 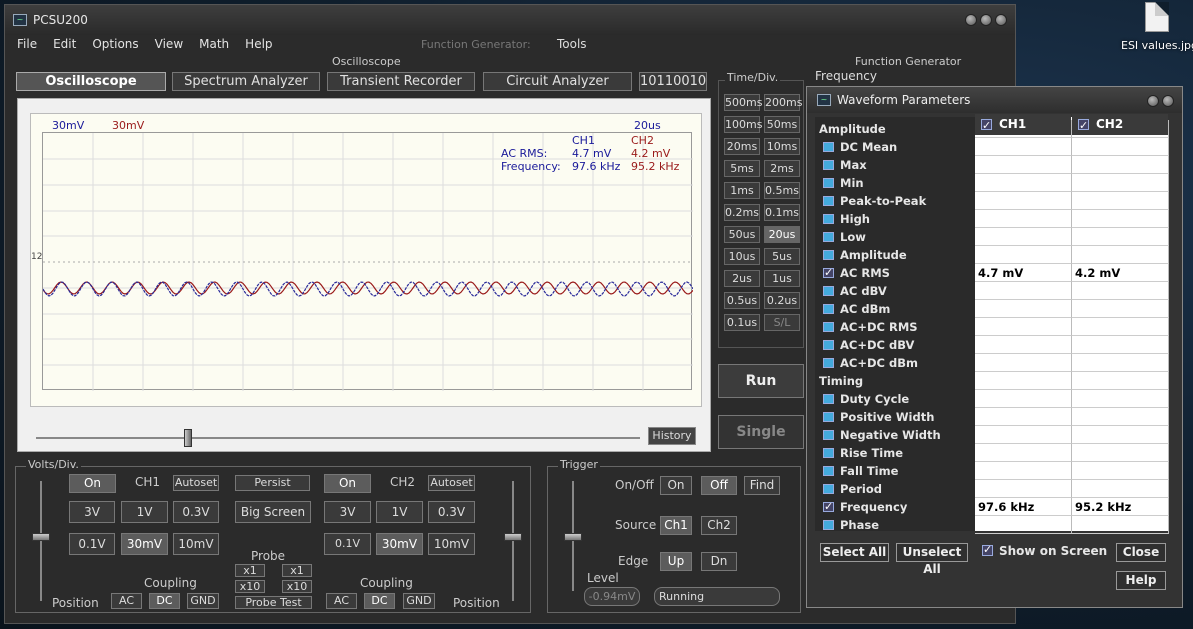 I want to click on close-button, so click(x=1001, y=20).